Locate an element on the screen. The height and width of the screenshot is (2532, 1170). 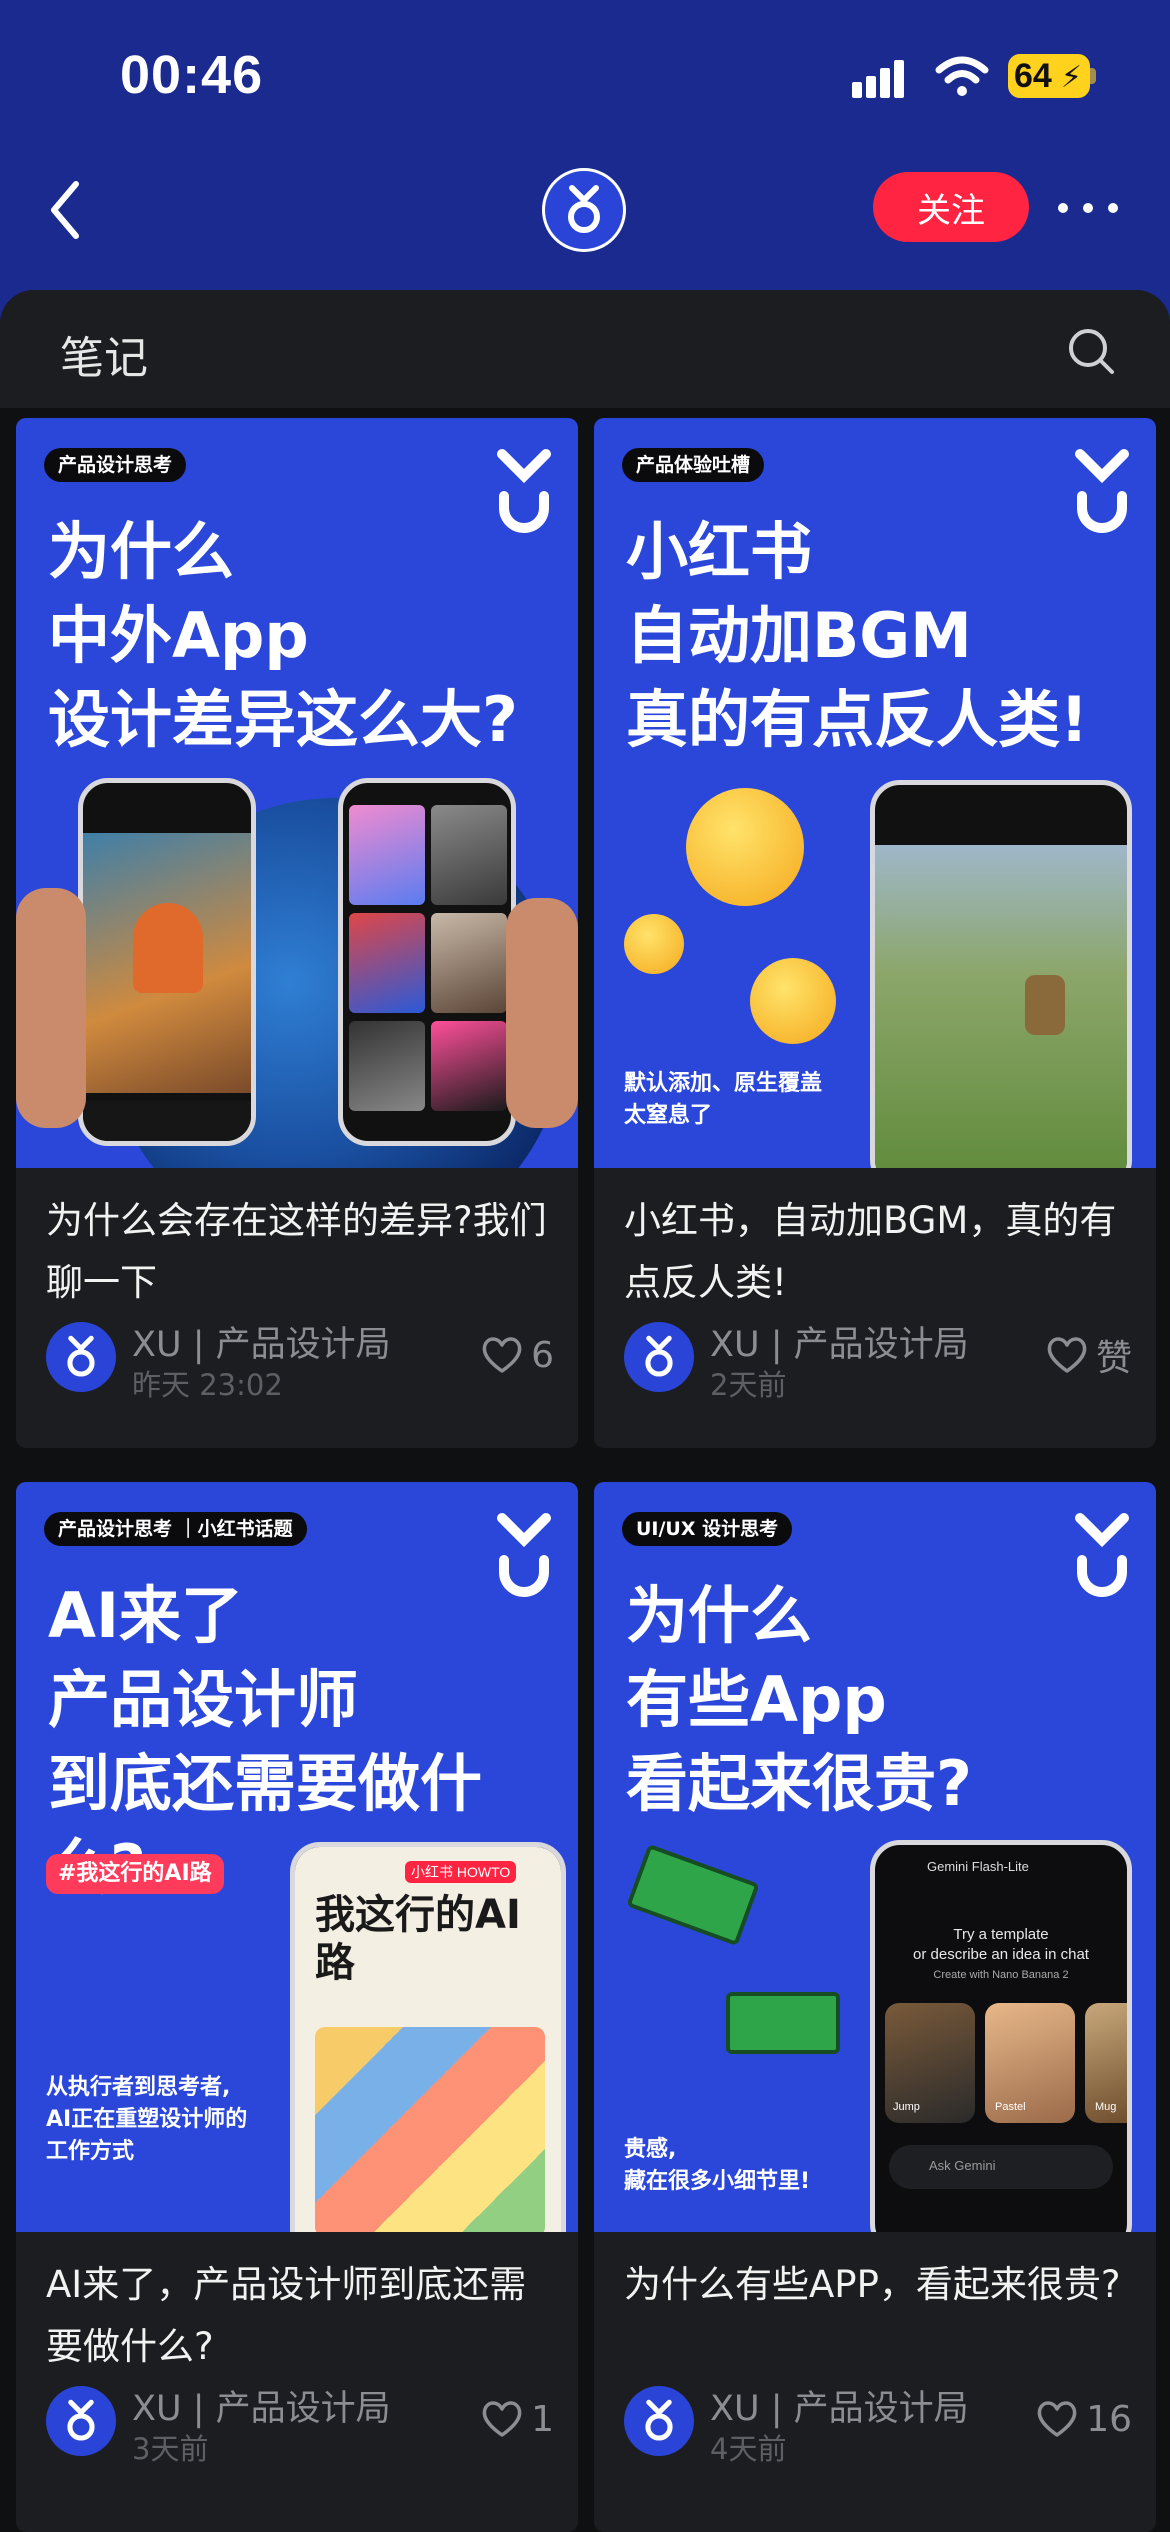
note-date: 昨天 23:02 is located at coordinates (207, 1385).